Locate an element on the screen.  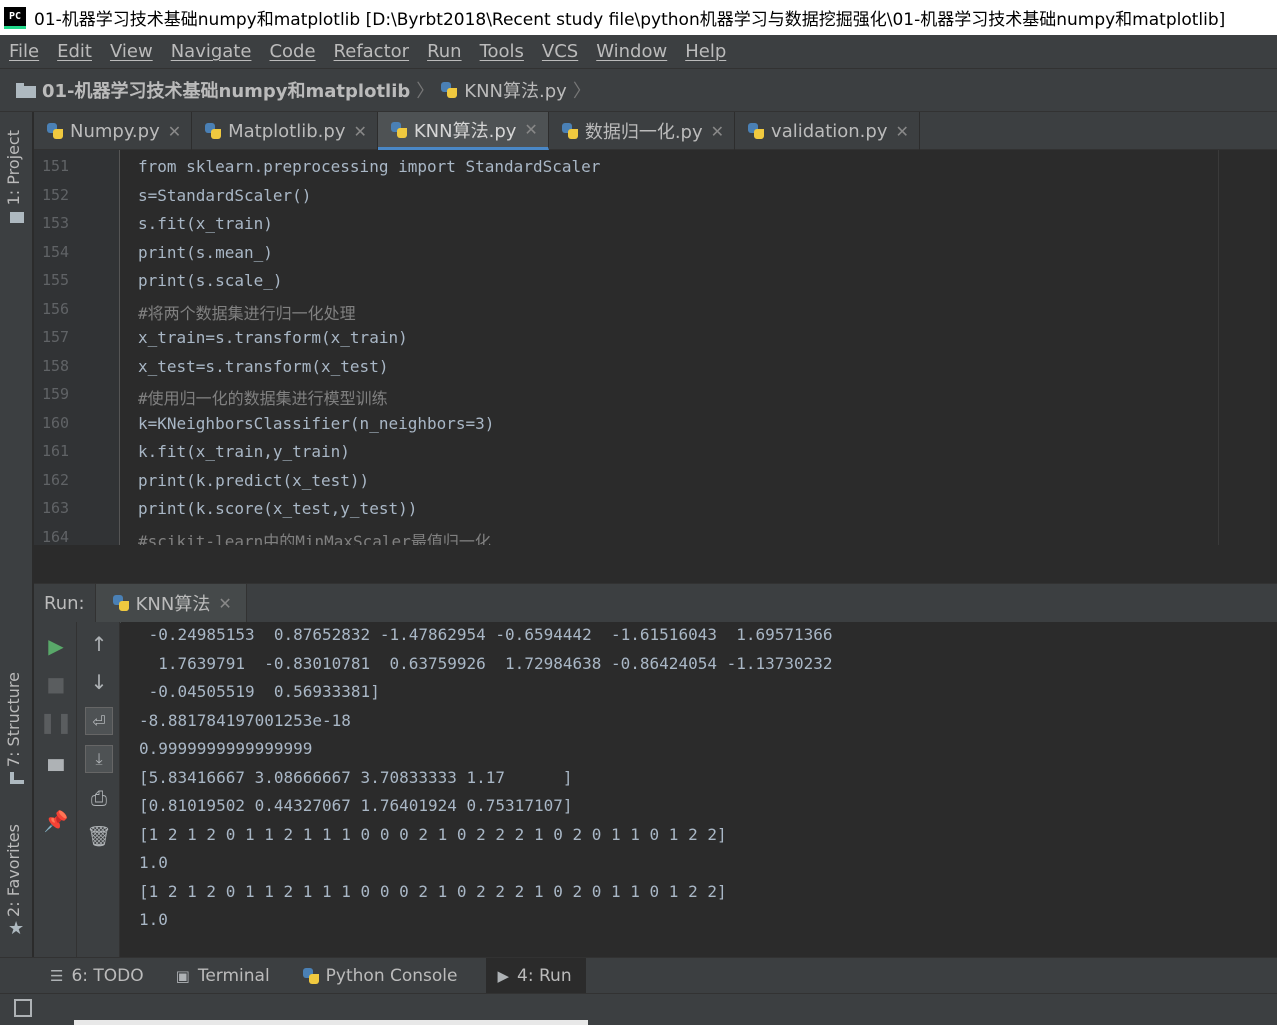
star-icon: ★ is located at coordinates (16, 928).